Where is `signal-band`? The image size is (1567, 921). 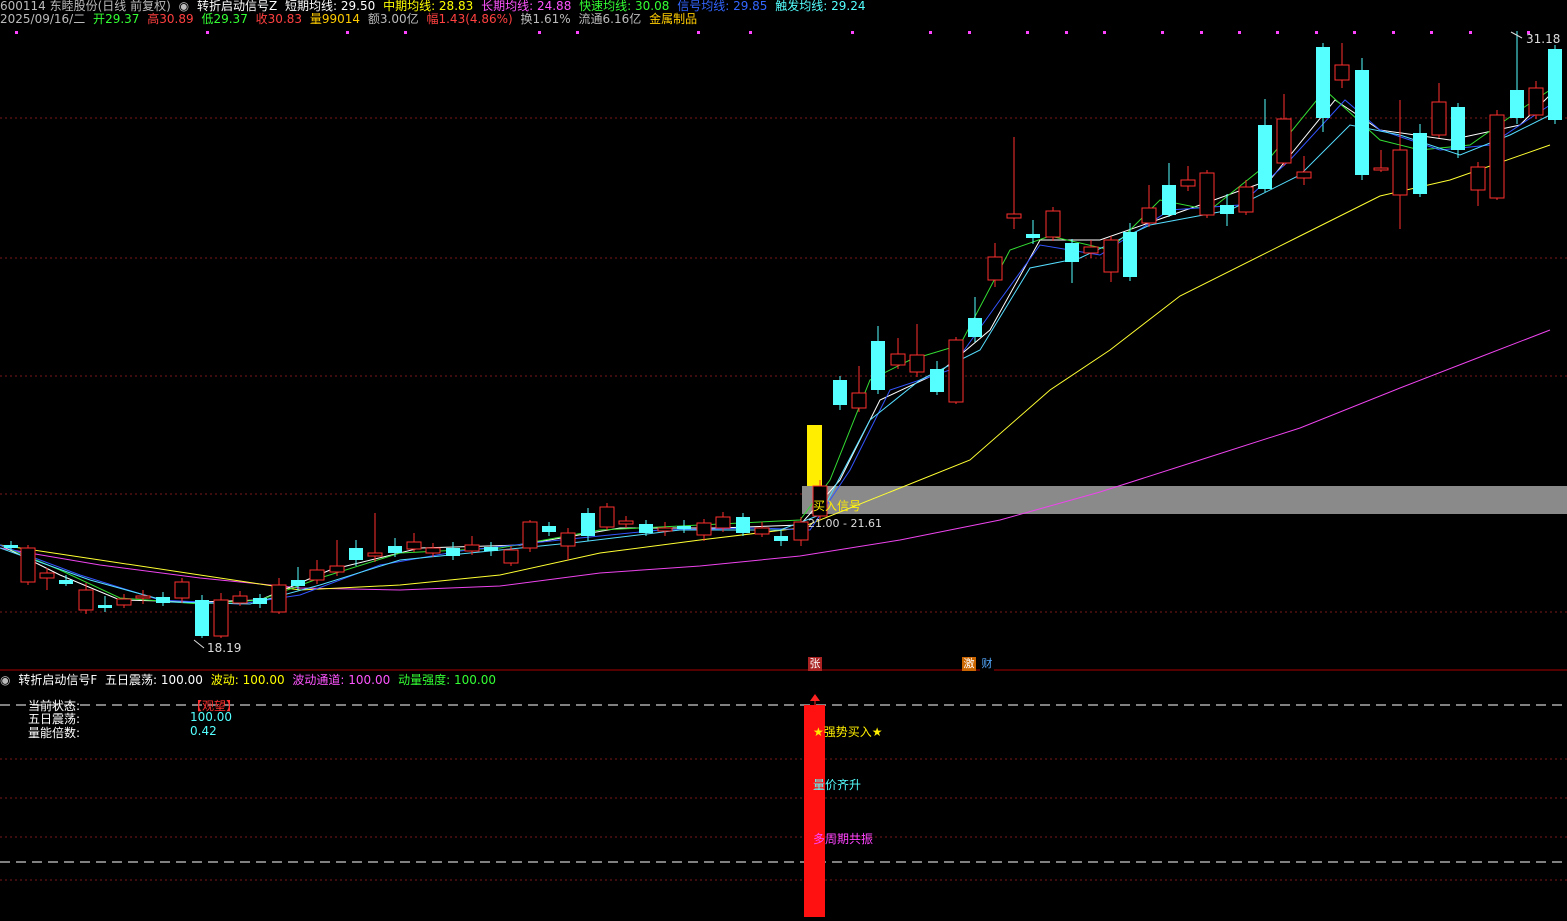 signal-band is located at coordinates (1184, 500).